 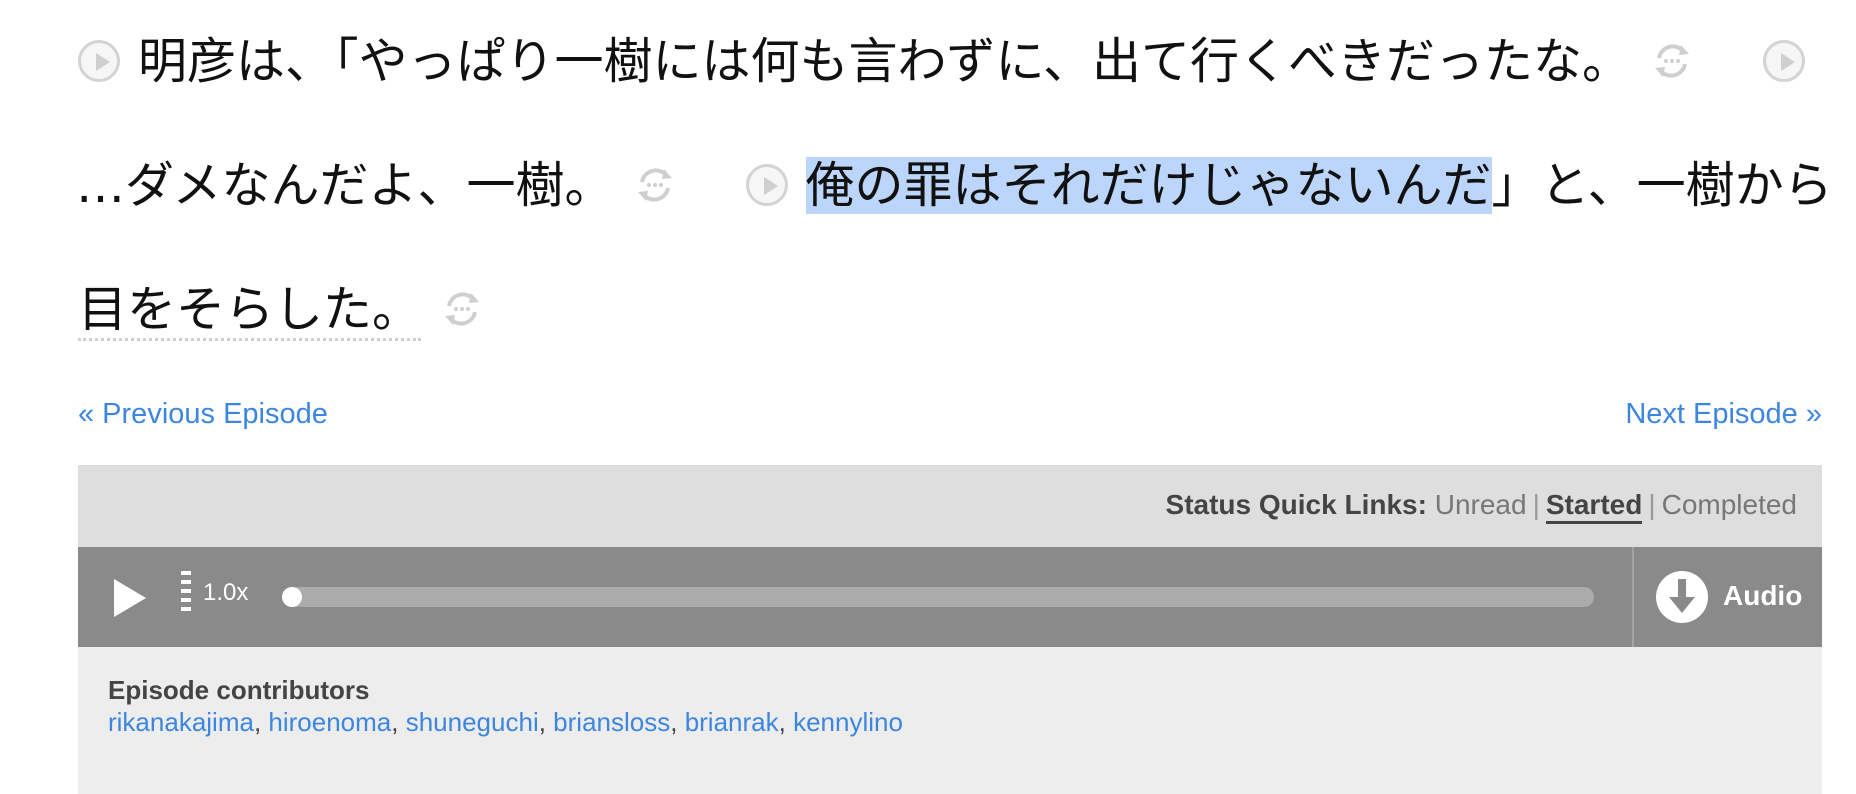 What do you see at coordinates (732, 722) in the screenshot?
I see `contributor-link: brianrak` at bounding box center [732, 722].